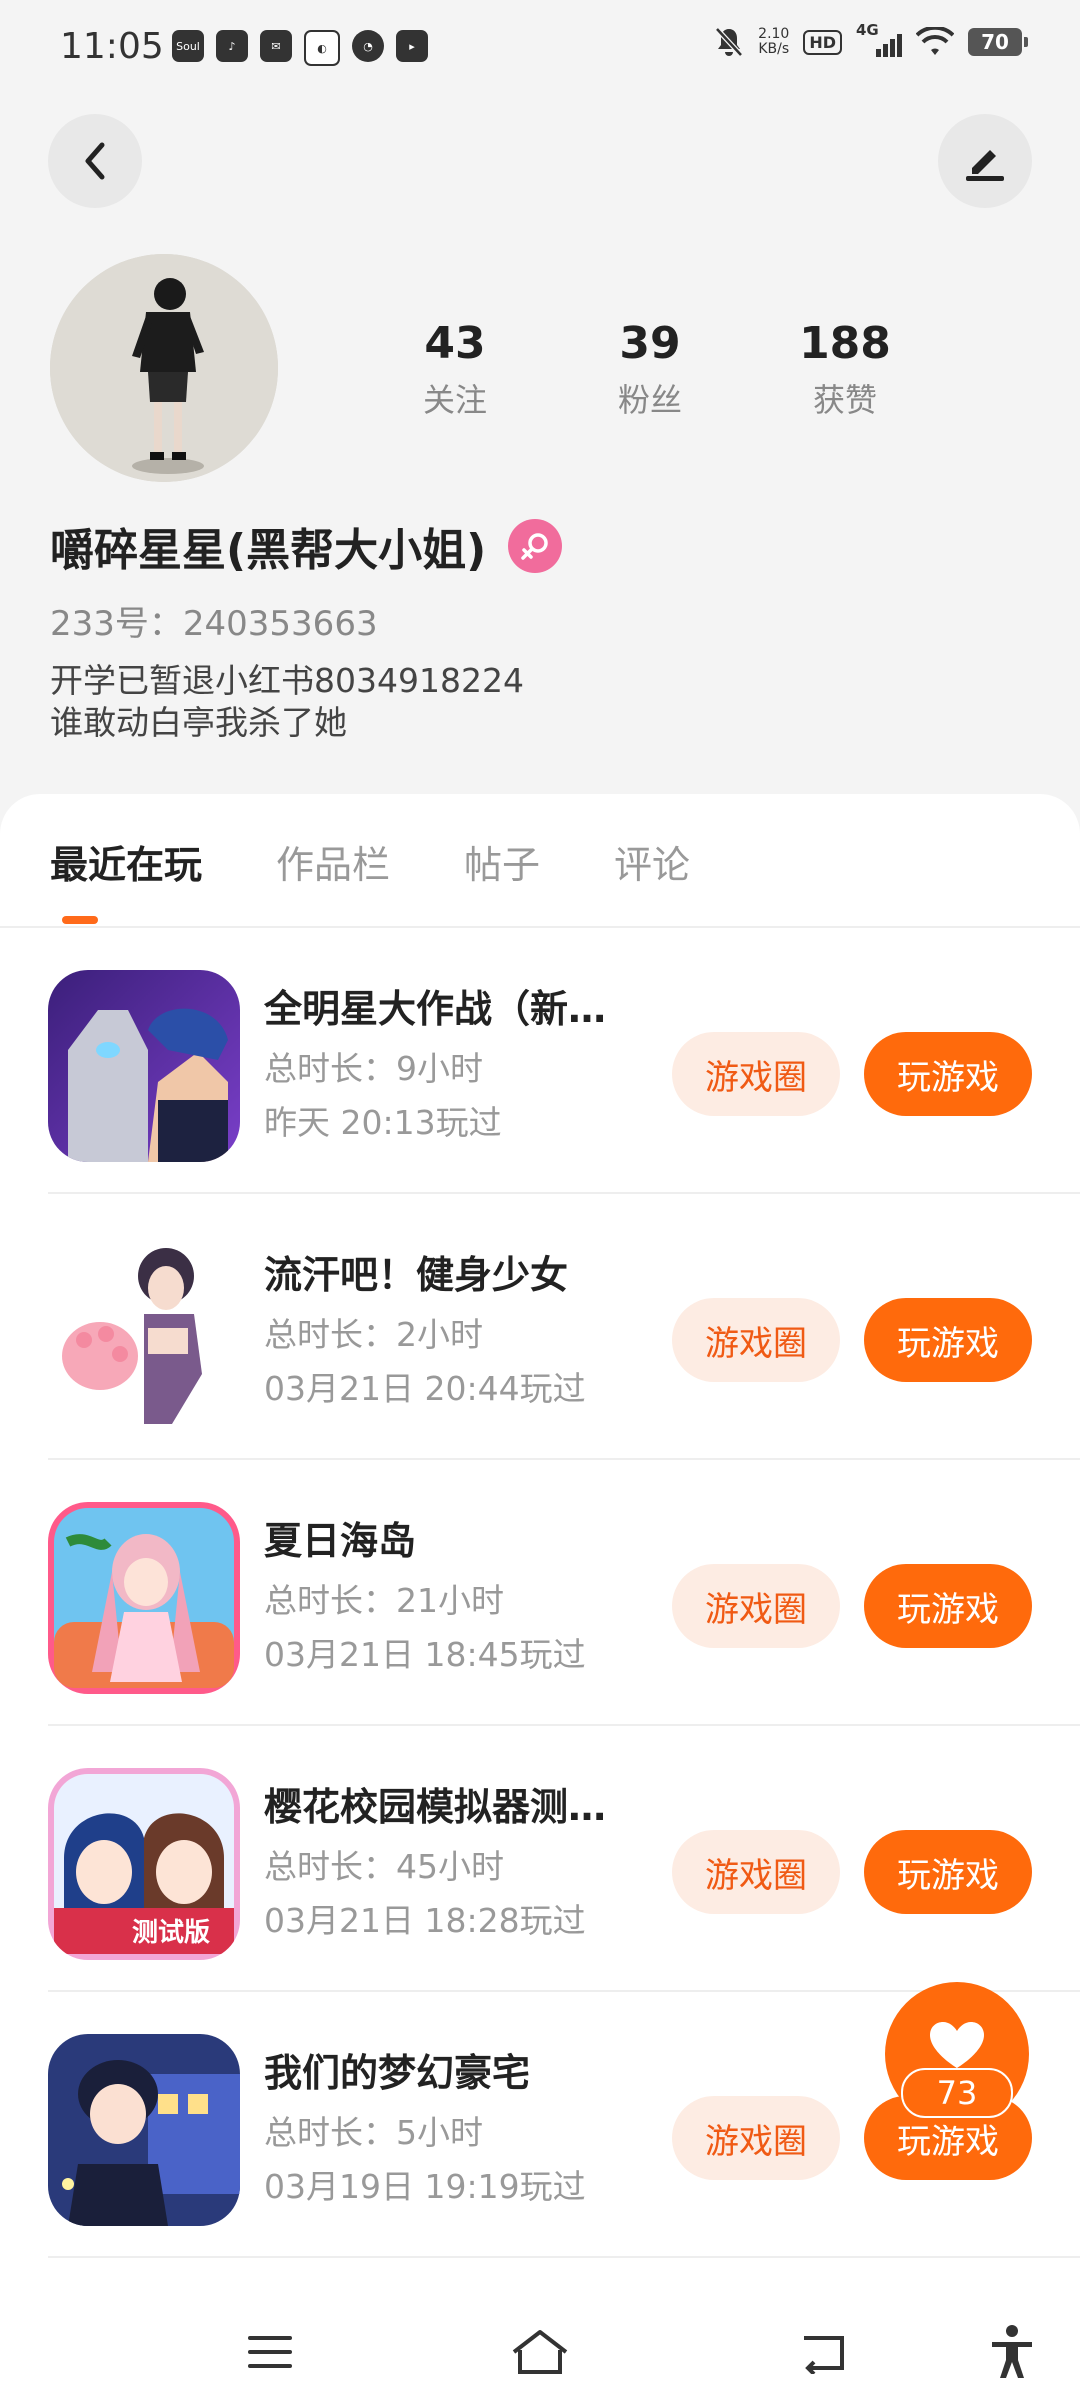  I want to click on profile-nickname: 嚼碎星星(黑帮大小姐), so click(268, 550).